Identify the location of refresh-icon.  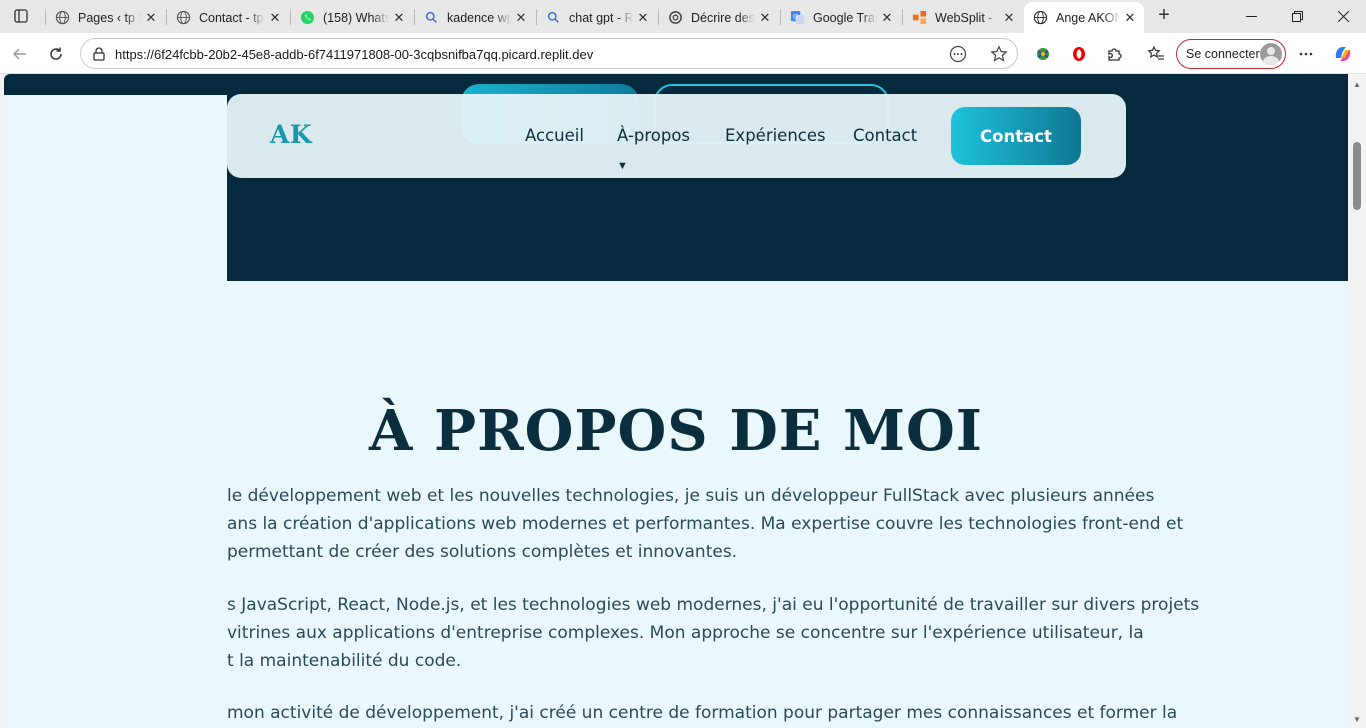
(56, 53).